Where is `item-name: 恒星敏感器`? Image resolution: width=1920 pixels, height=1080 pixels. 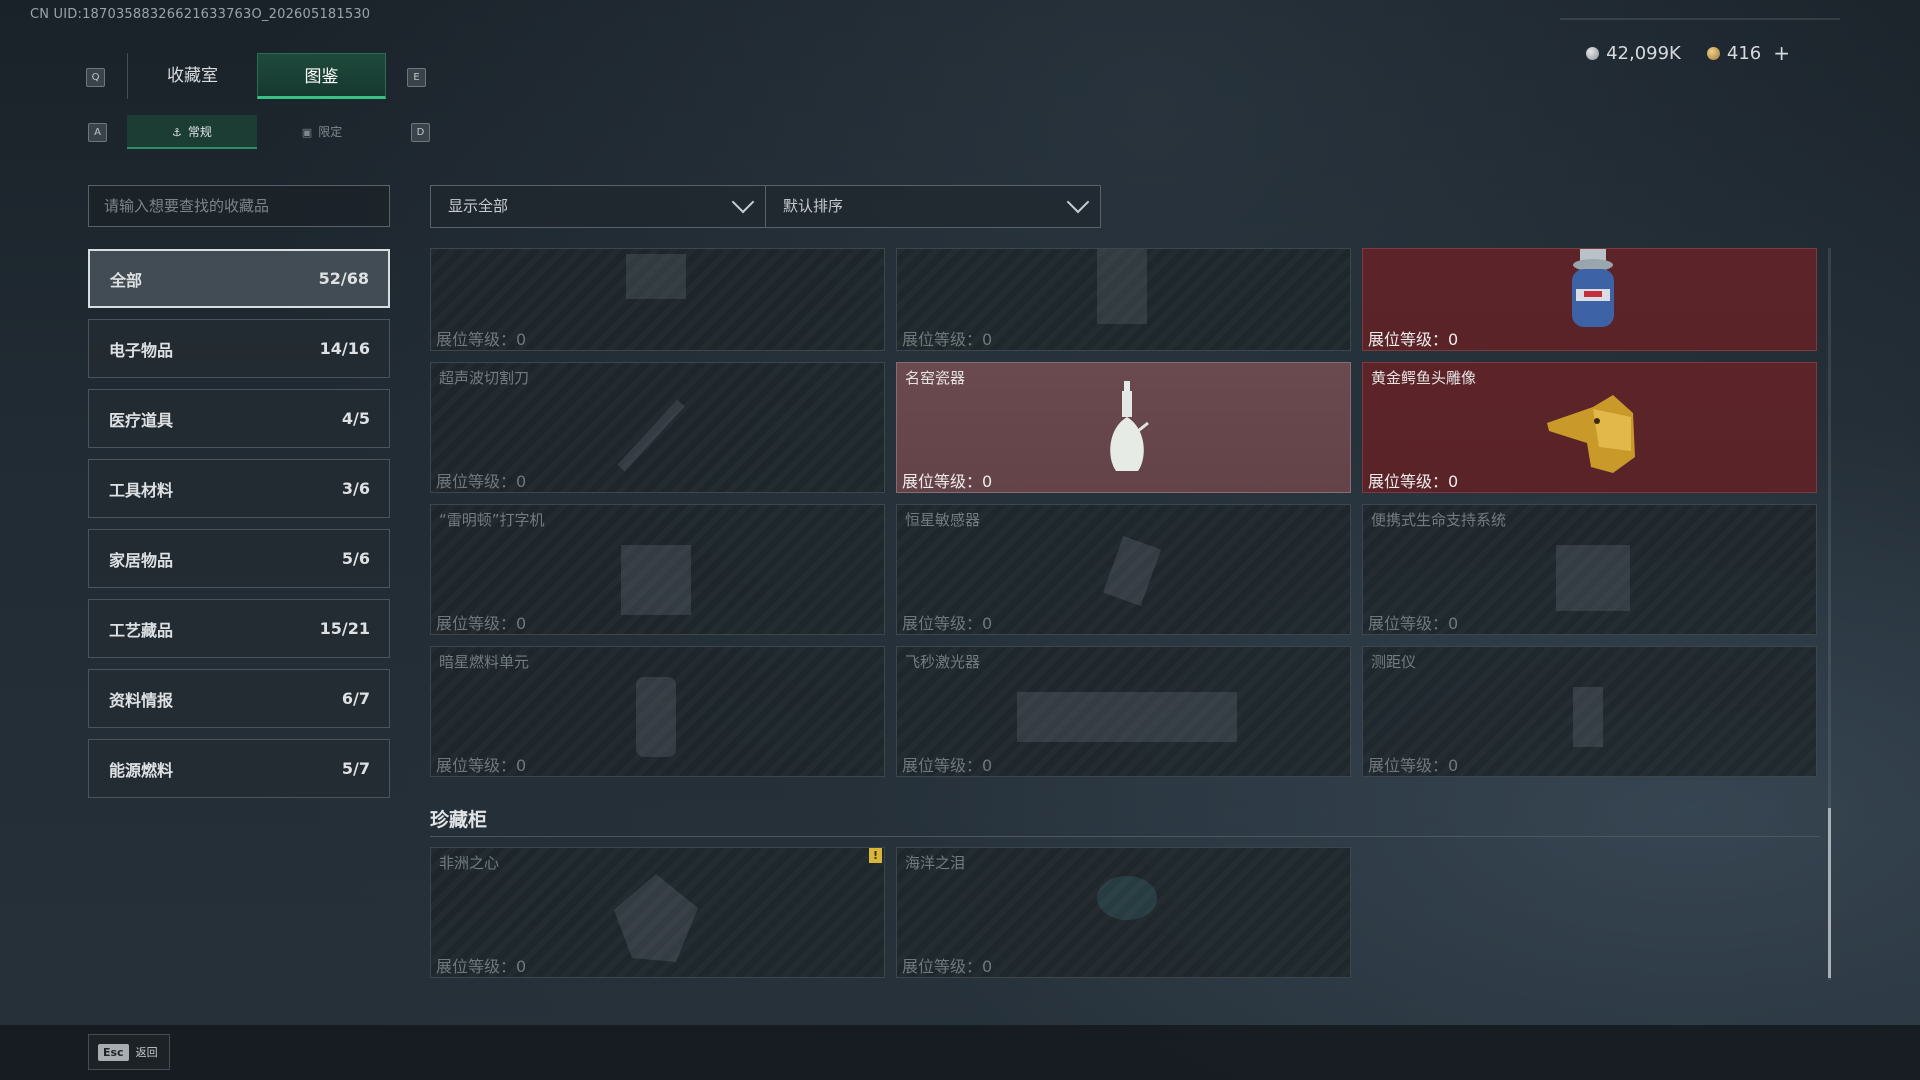
item-name: 恒星敏感器 is located at coordinates (943, 520).